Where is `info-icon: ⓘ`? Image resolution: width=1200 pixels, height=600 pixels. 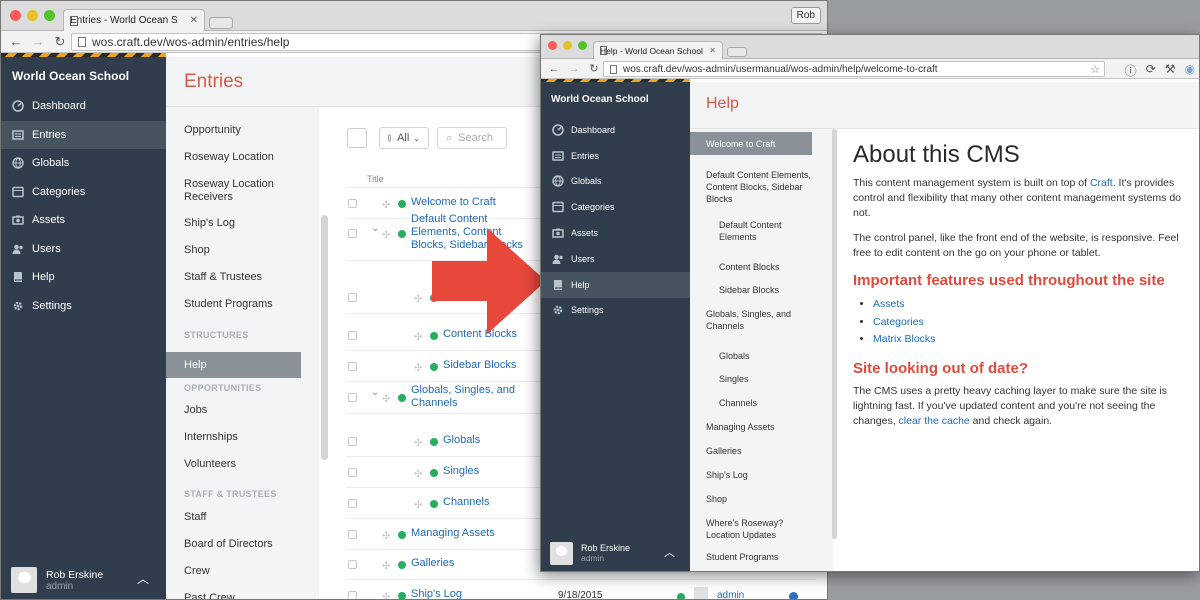
info-icon: ⓘ is located at coordinates (1131, 70).